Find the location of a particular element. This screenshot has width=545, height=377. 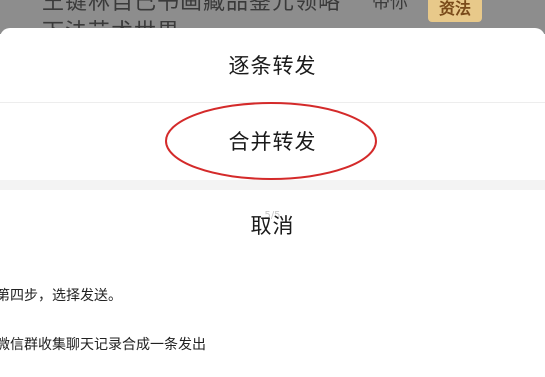

highlight-ellipse is located at coordinates (271, 141).